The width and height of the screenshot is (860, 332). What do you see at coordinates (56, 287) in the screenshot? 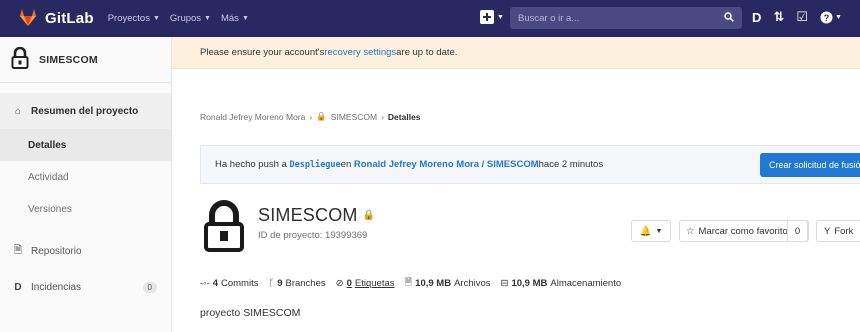
I see `sidebar-item-label: Incidencias` at bounding box center [56, 287].